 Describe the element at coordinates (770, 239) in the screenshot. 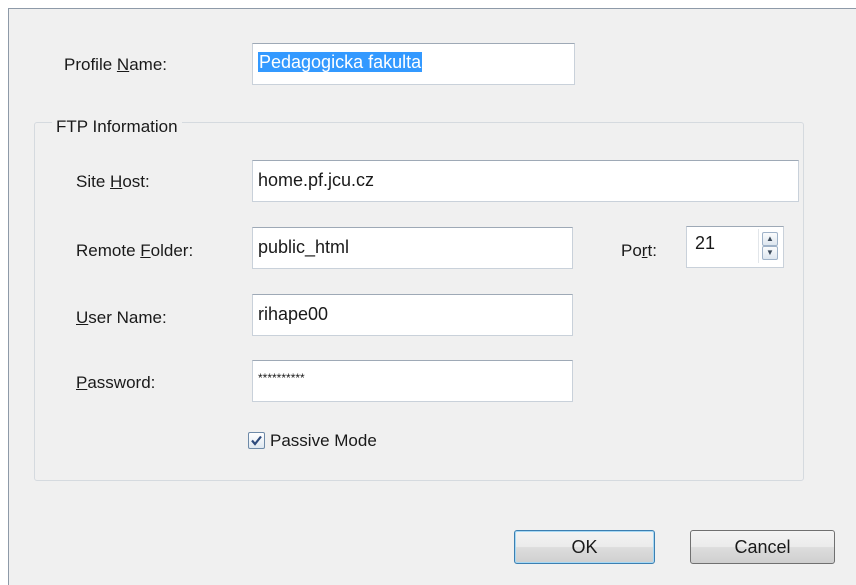

I see `spin-up-icon: ▲` at that location.